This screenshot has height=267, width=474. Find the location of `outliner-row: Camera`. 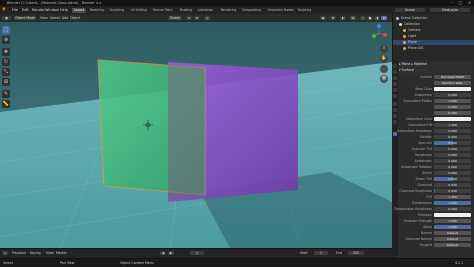

outliner-row: Camera is located at coordinates (433, 30).